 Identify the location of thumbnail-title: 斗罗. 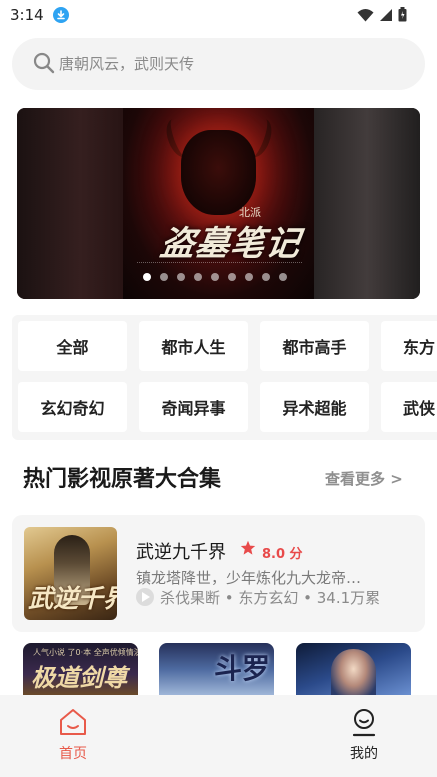
(242, 668).